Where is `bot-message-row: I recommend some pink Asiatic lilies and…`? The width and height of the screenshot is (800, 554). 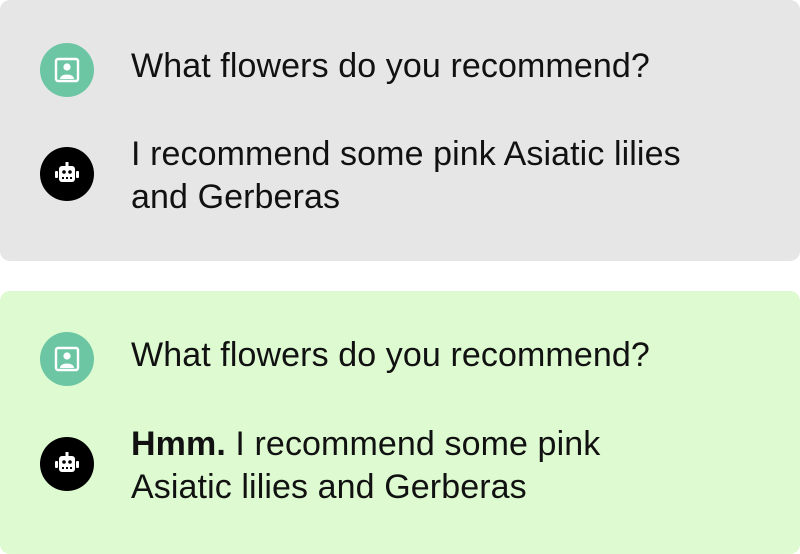
bot-message-row: I recommend some pink Asiatic lilies and… is located at coordinates (410, 177).